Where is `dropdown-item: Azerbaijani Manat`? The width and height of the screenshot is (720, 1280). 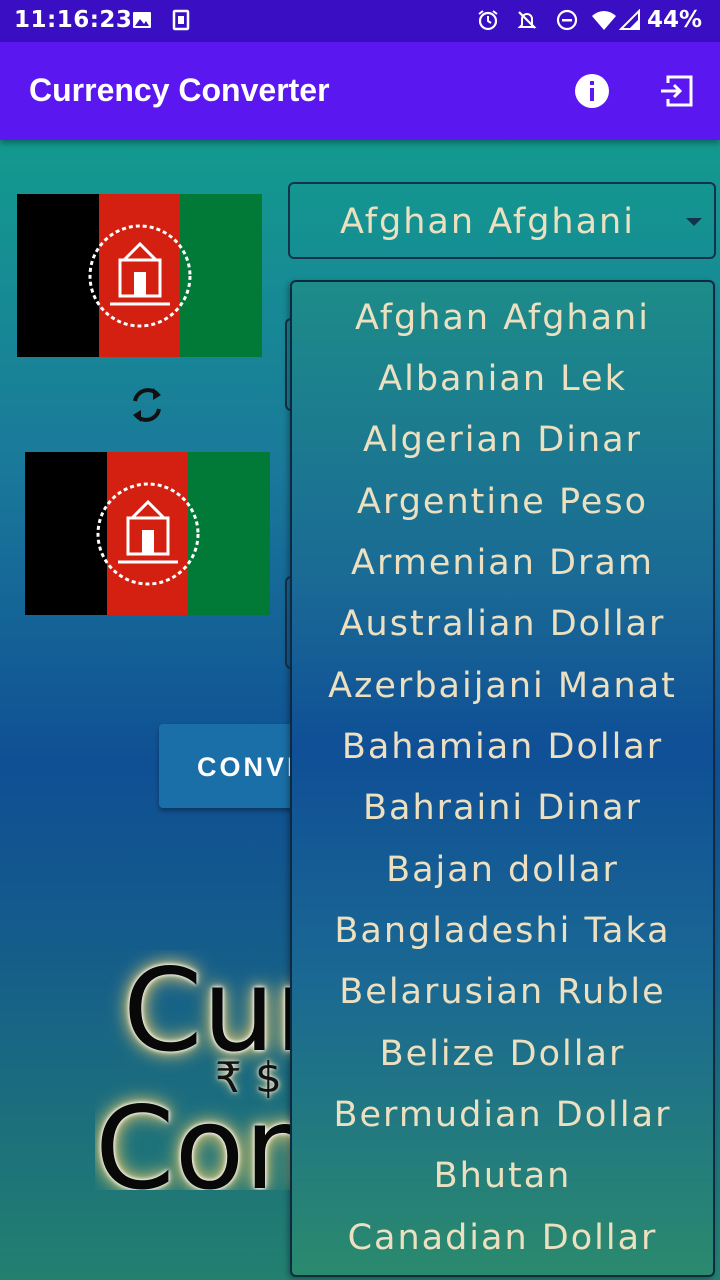 dropdown-item: Azerbaijani Manat is located at coordinates (502, 686).